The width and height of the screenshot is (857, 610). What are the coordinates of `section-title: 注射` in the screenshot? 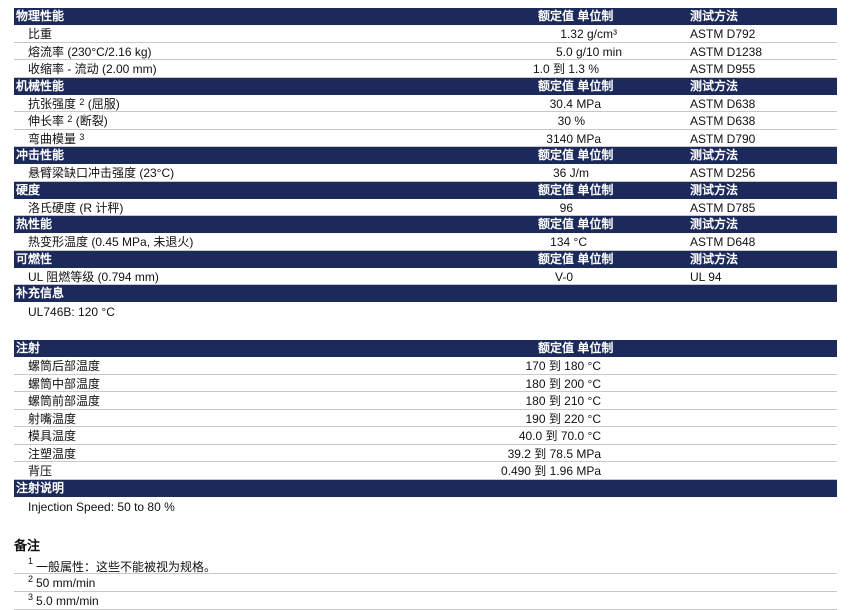 It's located at (28, 348).